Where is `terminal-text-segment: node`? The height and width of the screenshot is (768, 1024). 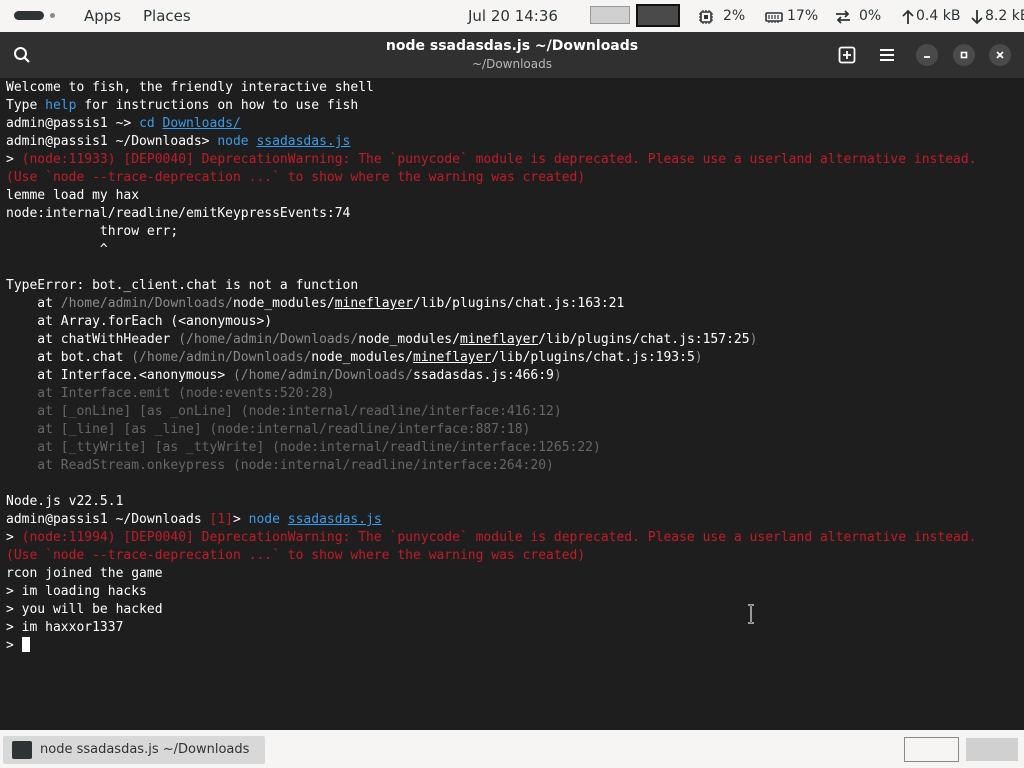 terminal-text-segment: node is located at coordinates (268, 519).